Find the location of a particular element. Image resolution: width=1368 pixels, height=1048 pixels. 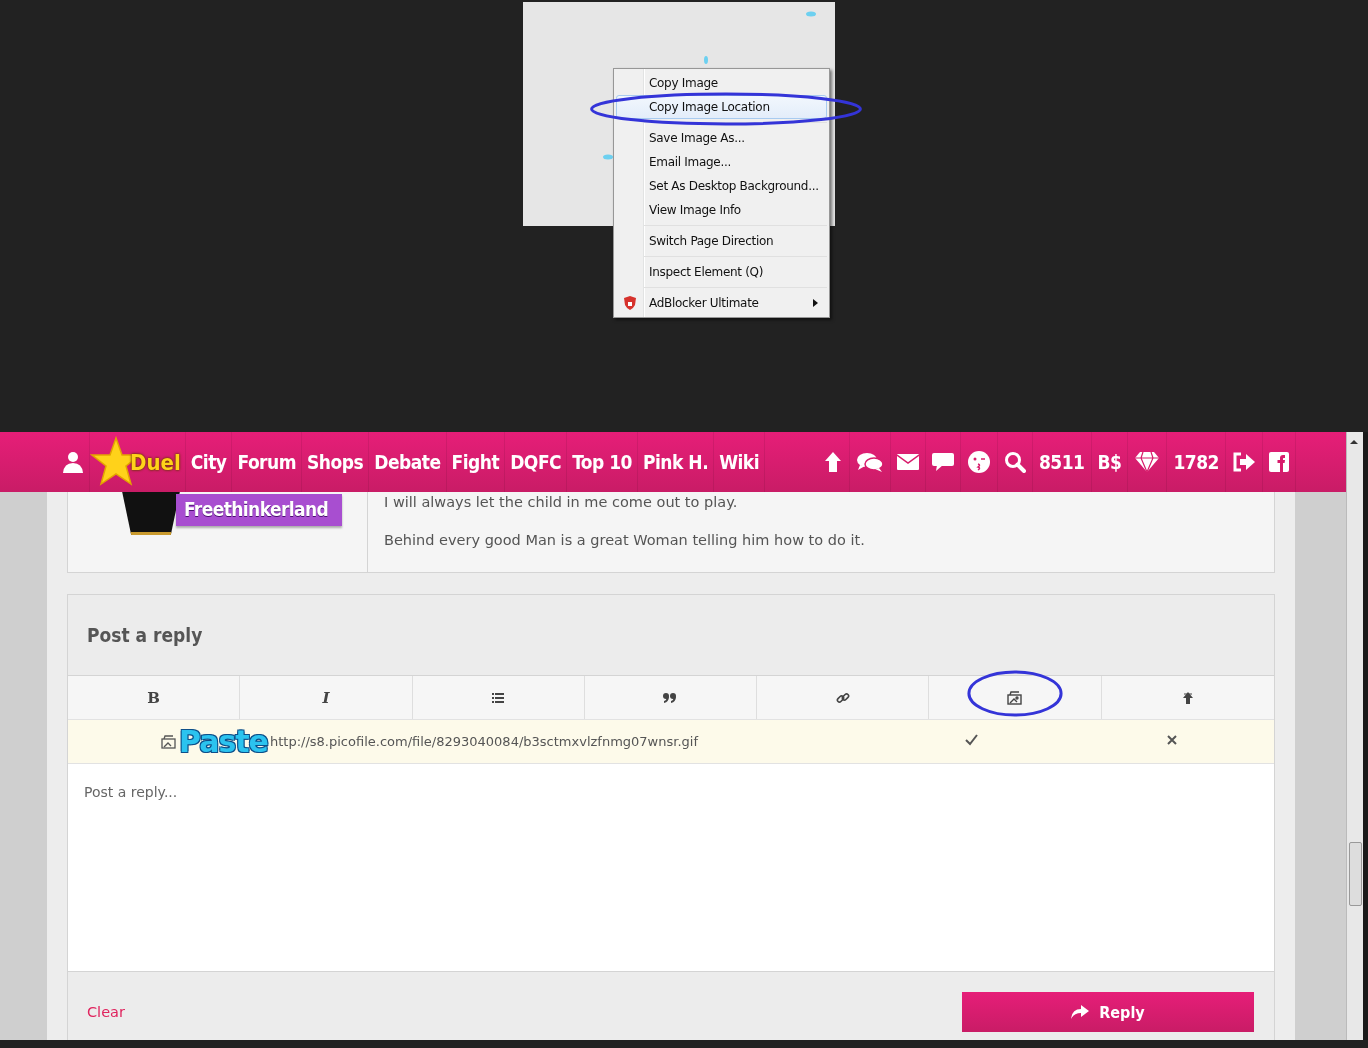

nav-link: City is located at coordinates (208, 462).